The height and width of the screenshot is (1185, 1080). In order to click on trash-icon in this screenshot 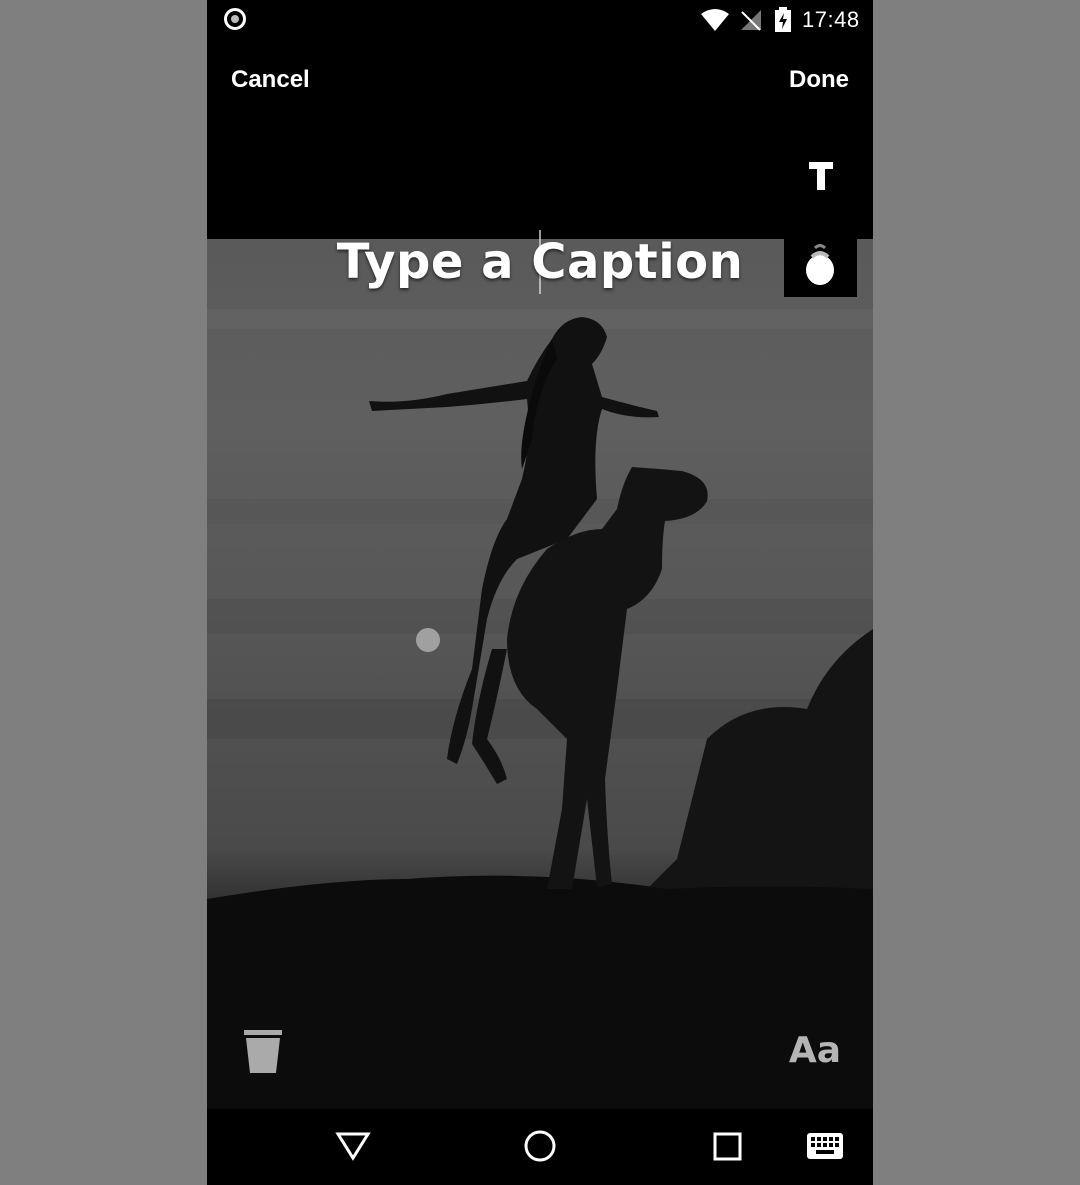, I will do `click(263, 1051)`.